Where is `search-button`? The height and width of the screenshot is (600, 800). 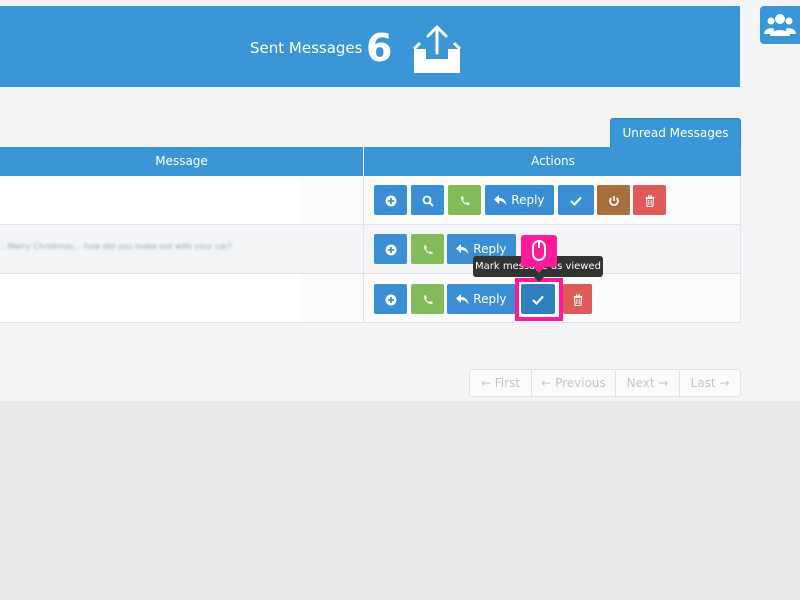
search-button is located at coordinates (427, 200).